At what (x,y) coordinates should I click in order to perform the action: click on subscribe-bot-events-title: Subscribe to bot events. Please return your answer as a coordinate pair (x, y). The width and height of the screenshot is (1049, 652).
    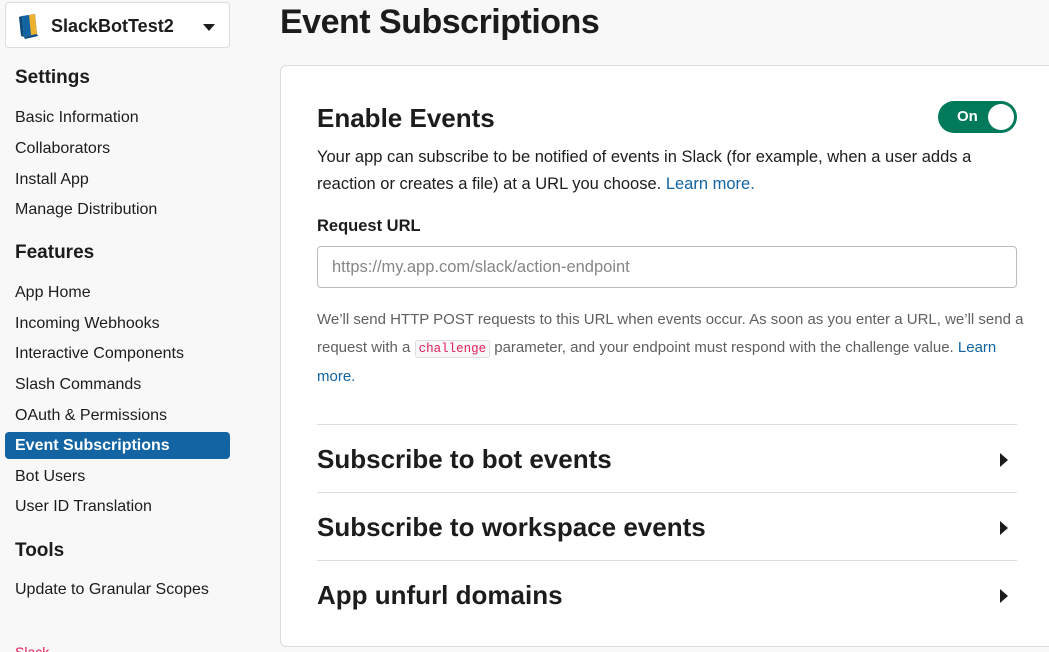
    Looking at the image, I should click on (464, 459).